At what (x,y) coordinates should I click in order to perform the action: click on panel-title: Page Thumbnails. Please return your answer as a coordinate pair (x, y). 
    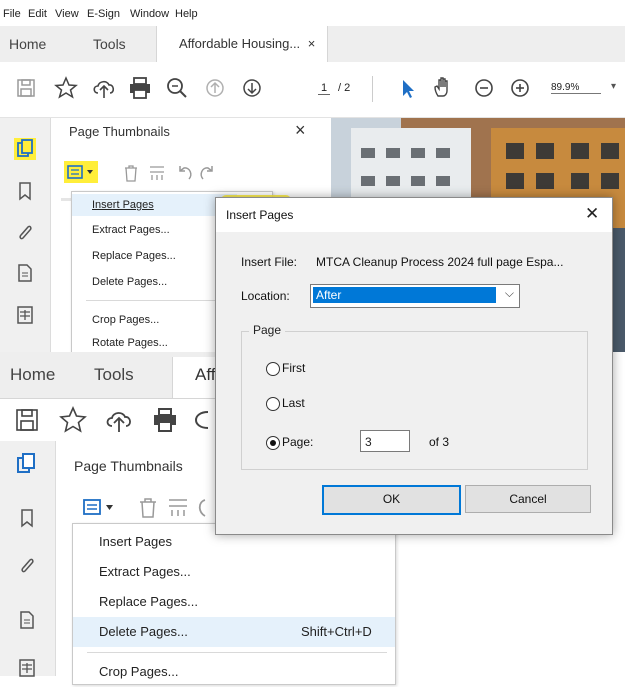
    Looking at the image, I should click on (119, 131).